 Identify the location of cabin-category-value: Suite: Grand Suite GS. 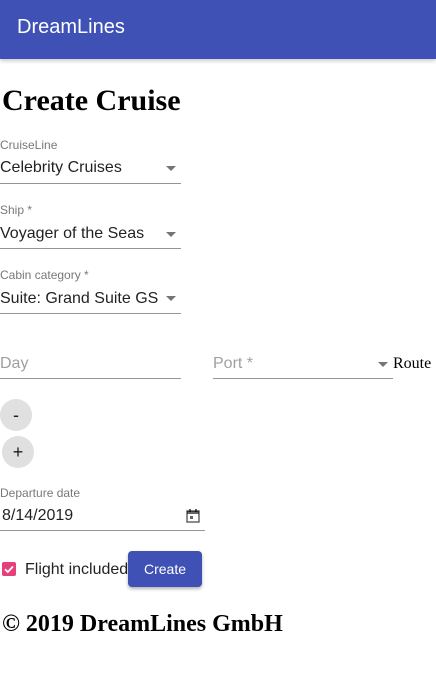
(79, 298).